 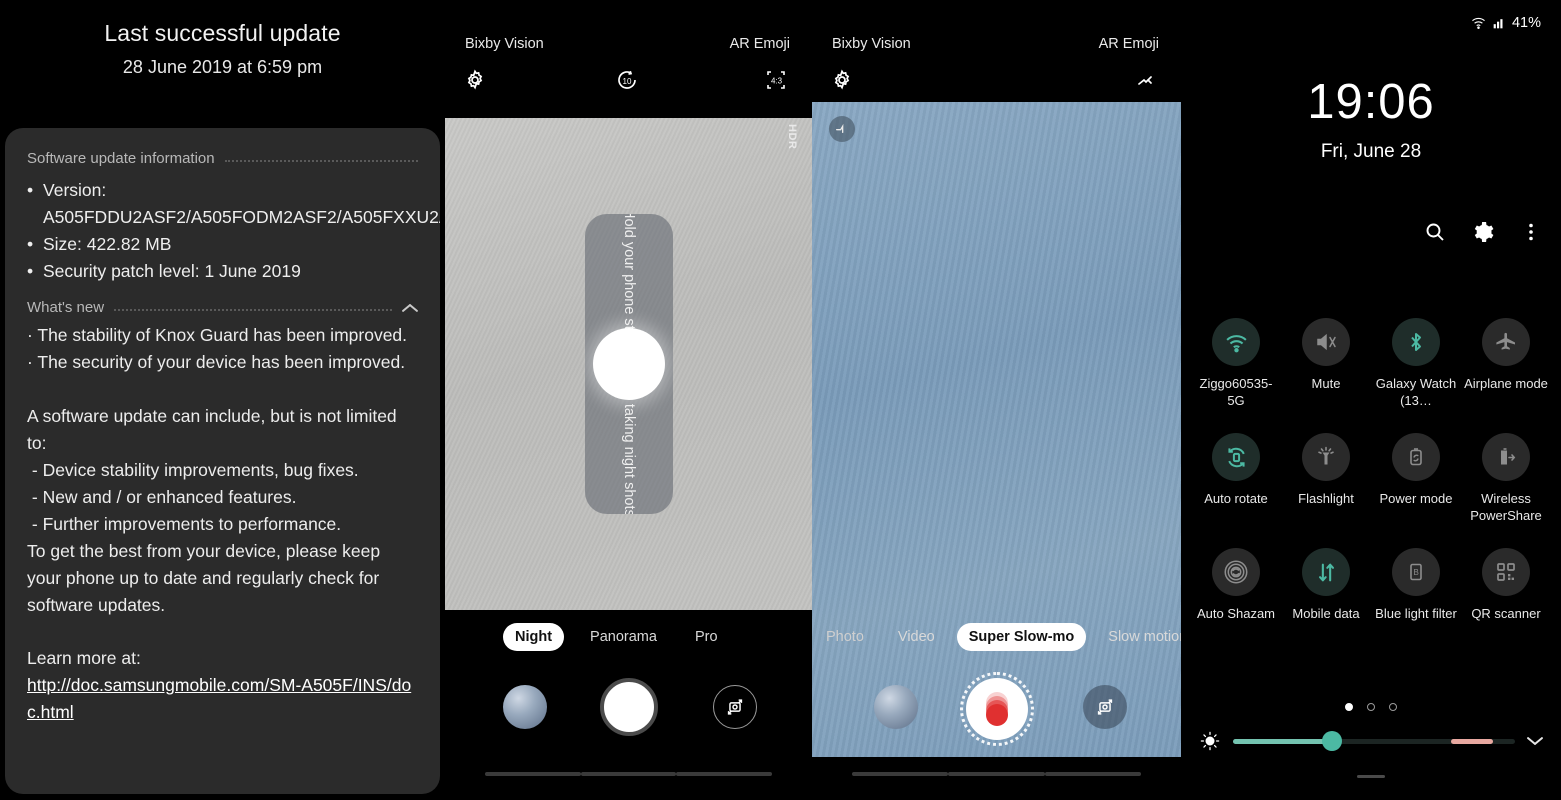 What do you see at coordinates (1326, 457) in the screenshot?
I see `flashlight-icon` at bounding box center [1326, 457].